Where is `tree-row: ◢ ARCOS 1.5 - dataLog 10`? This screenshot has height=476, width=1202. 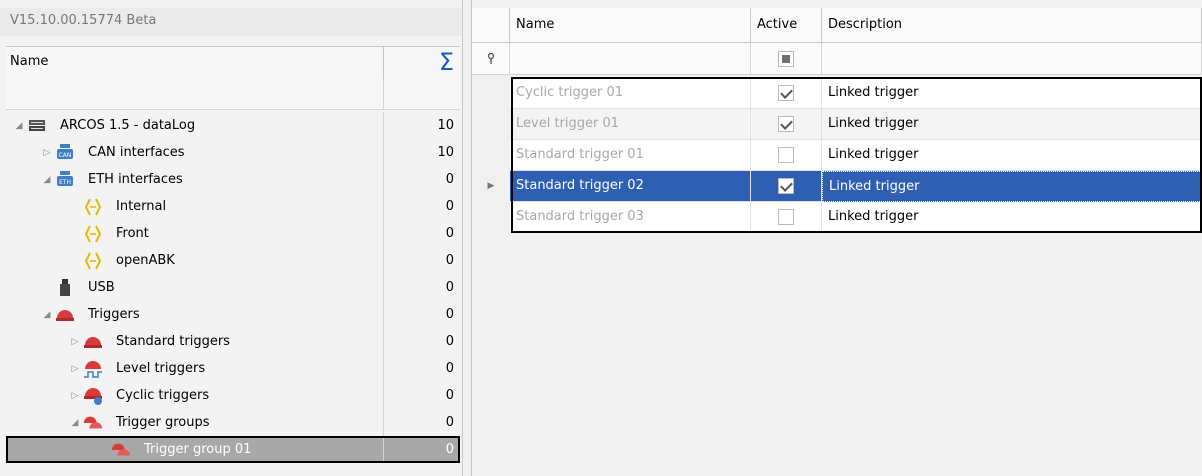 tree-row: ◢ ARCOS 1.5 - dataLog 10 is located at coordinates (233, 125).